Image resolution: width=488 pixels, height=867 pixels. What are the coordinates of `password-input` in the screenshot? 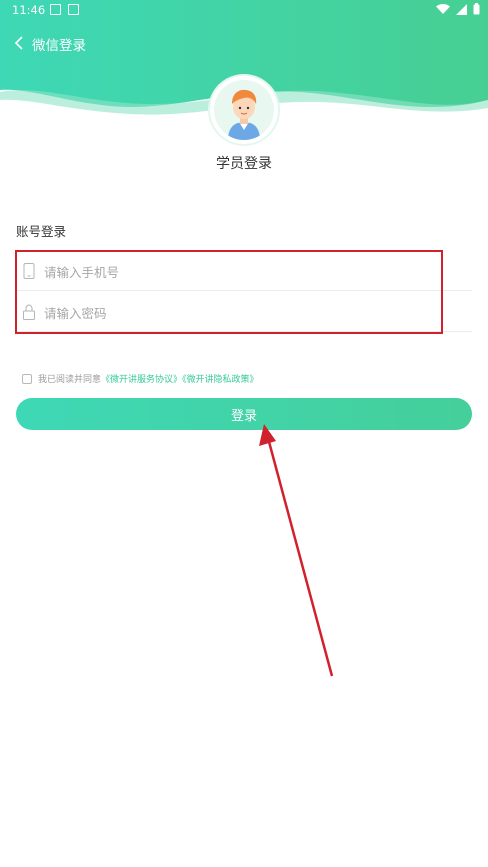 It's located at (244, 313).